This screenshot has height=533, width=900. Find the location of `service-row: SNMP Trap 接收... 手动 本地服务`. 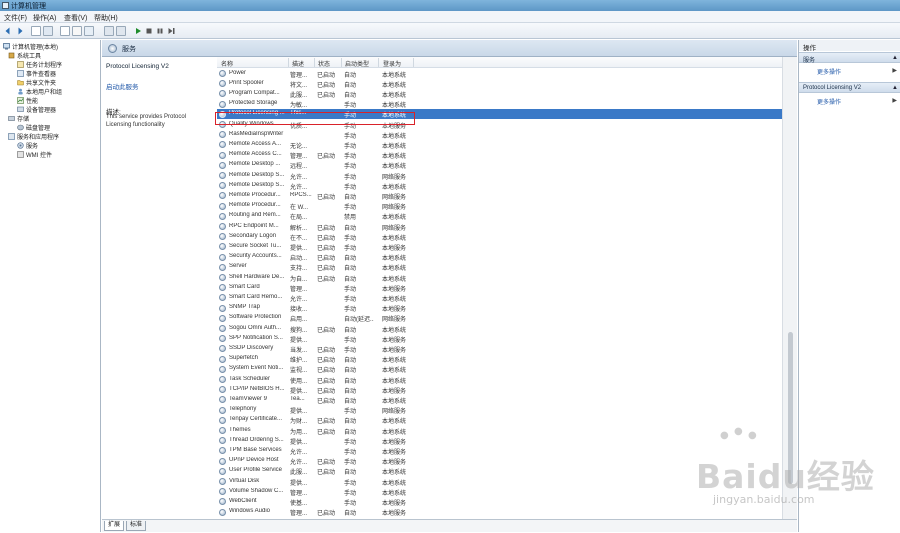

service-row: SNMP Trap 接收... 手动 本地服务 is located at coordinates (499, 308).